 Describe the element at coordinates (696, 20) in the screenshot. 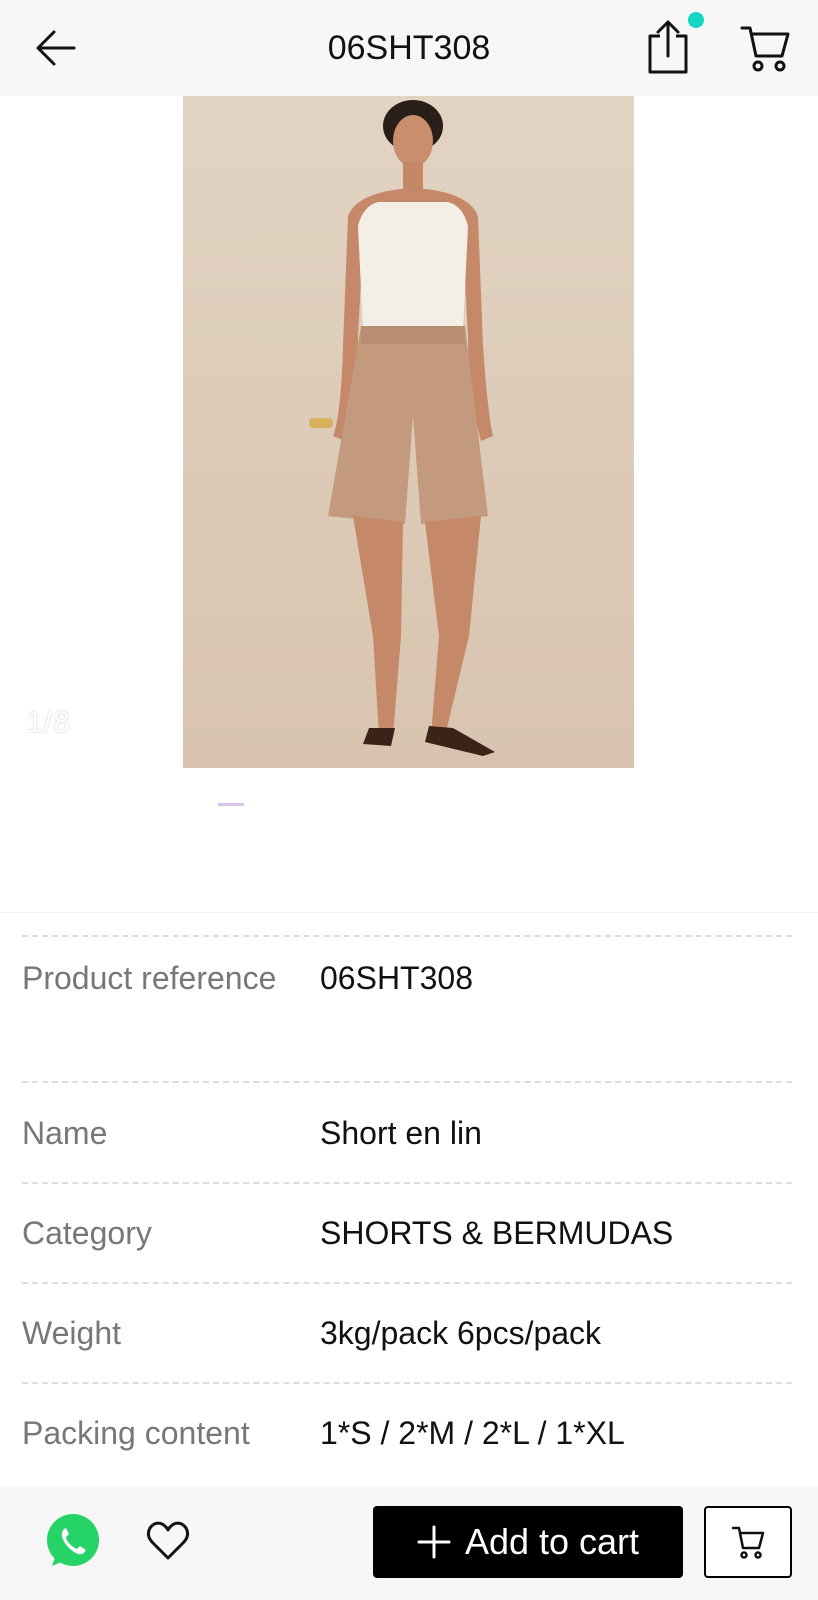

I see `notification-dot` at that location.